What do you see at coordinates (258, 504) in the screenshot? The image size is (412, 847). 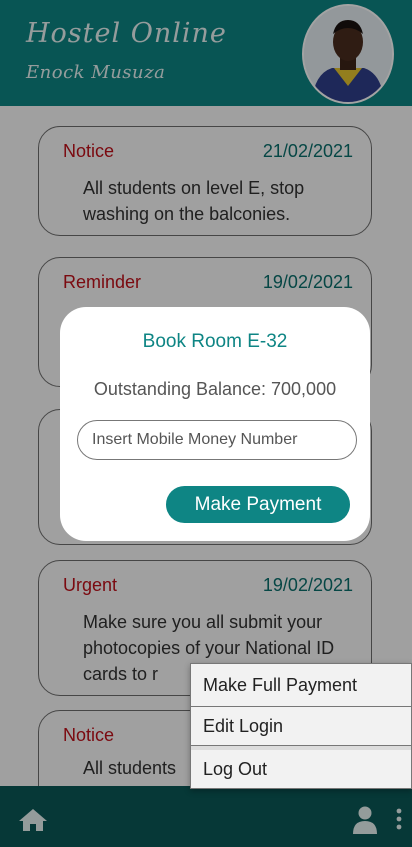 I see `make-payment-button: Make Payment` at bounding box center [258, 504].